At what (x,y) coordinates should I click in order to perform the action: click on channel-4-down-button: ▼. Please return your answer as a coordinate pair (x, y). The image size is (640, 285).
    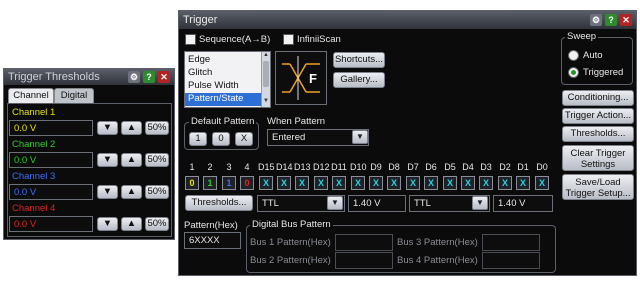
    Looking at the image, I should click on (107, 224).